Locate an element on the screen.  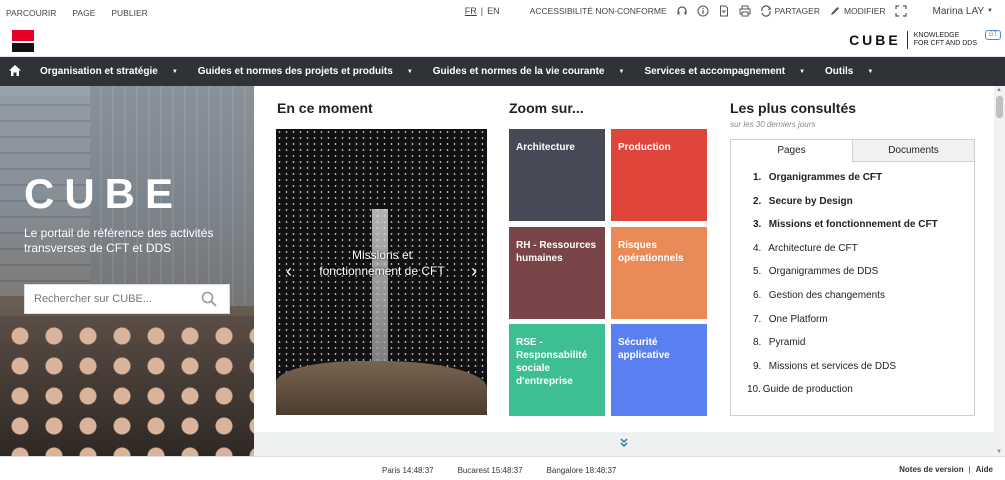
clock-bangalore: Bangalore 18:48:37 is located at coordinates (581, 470).